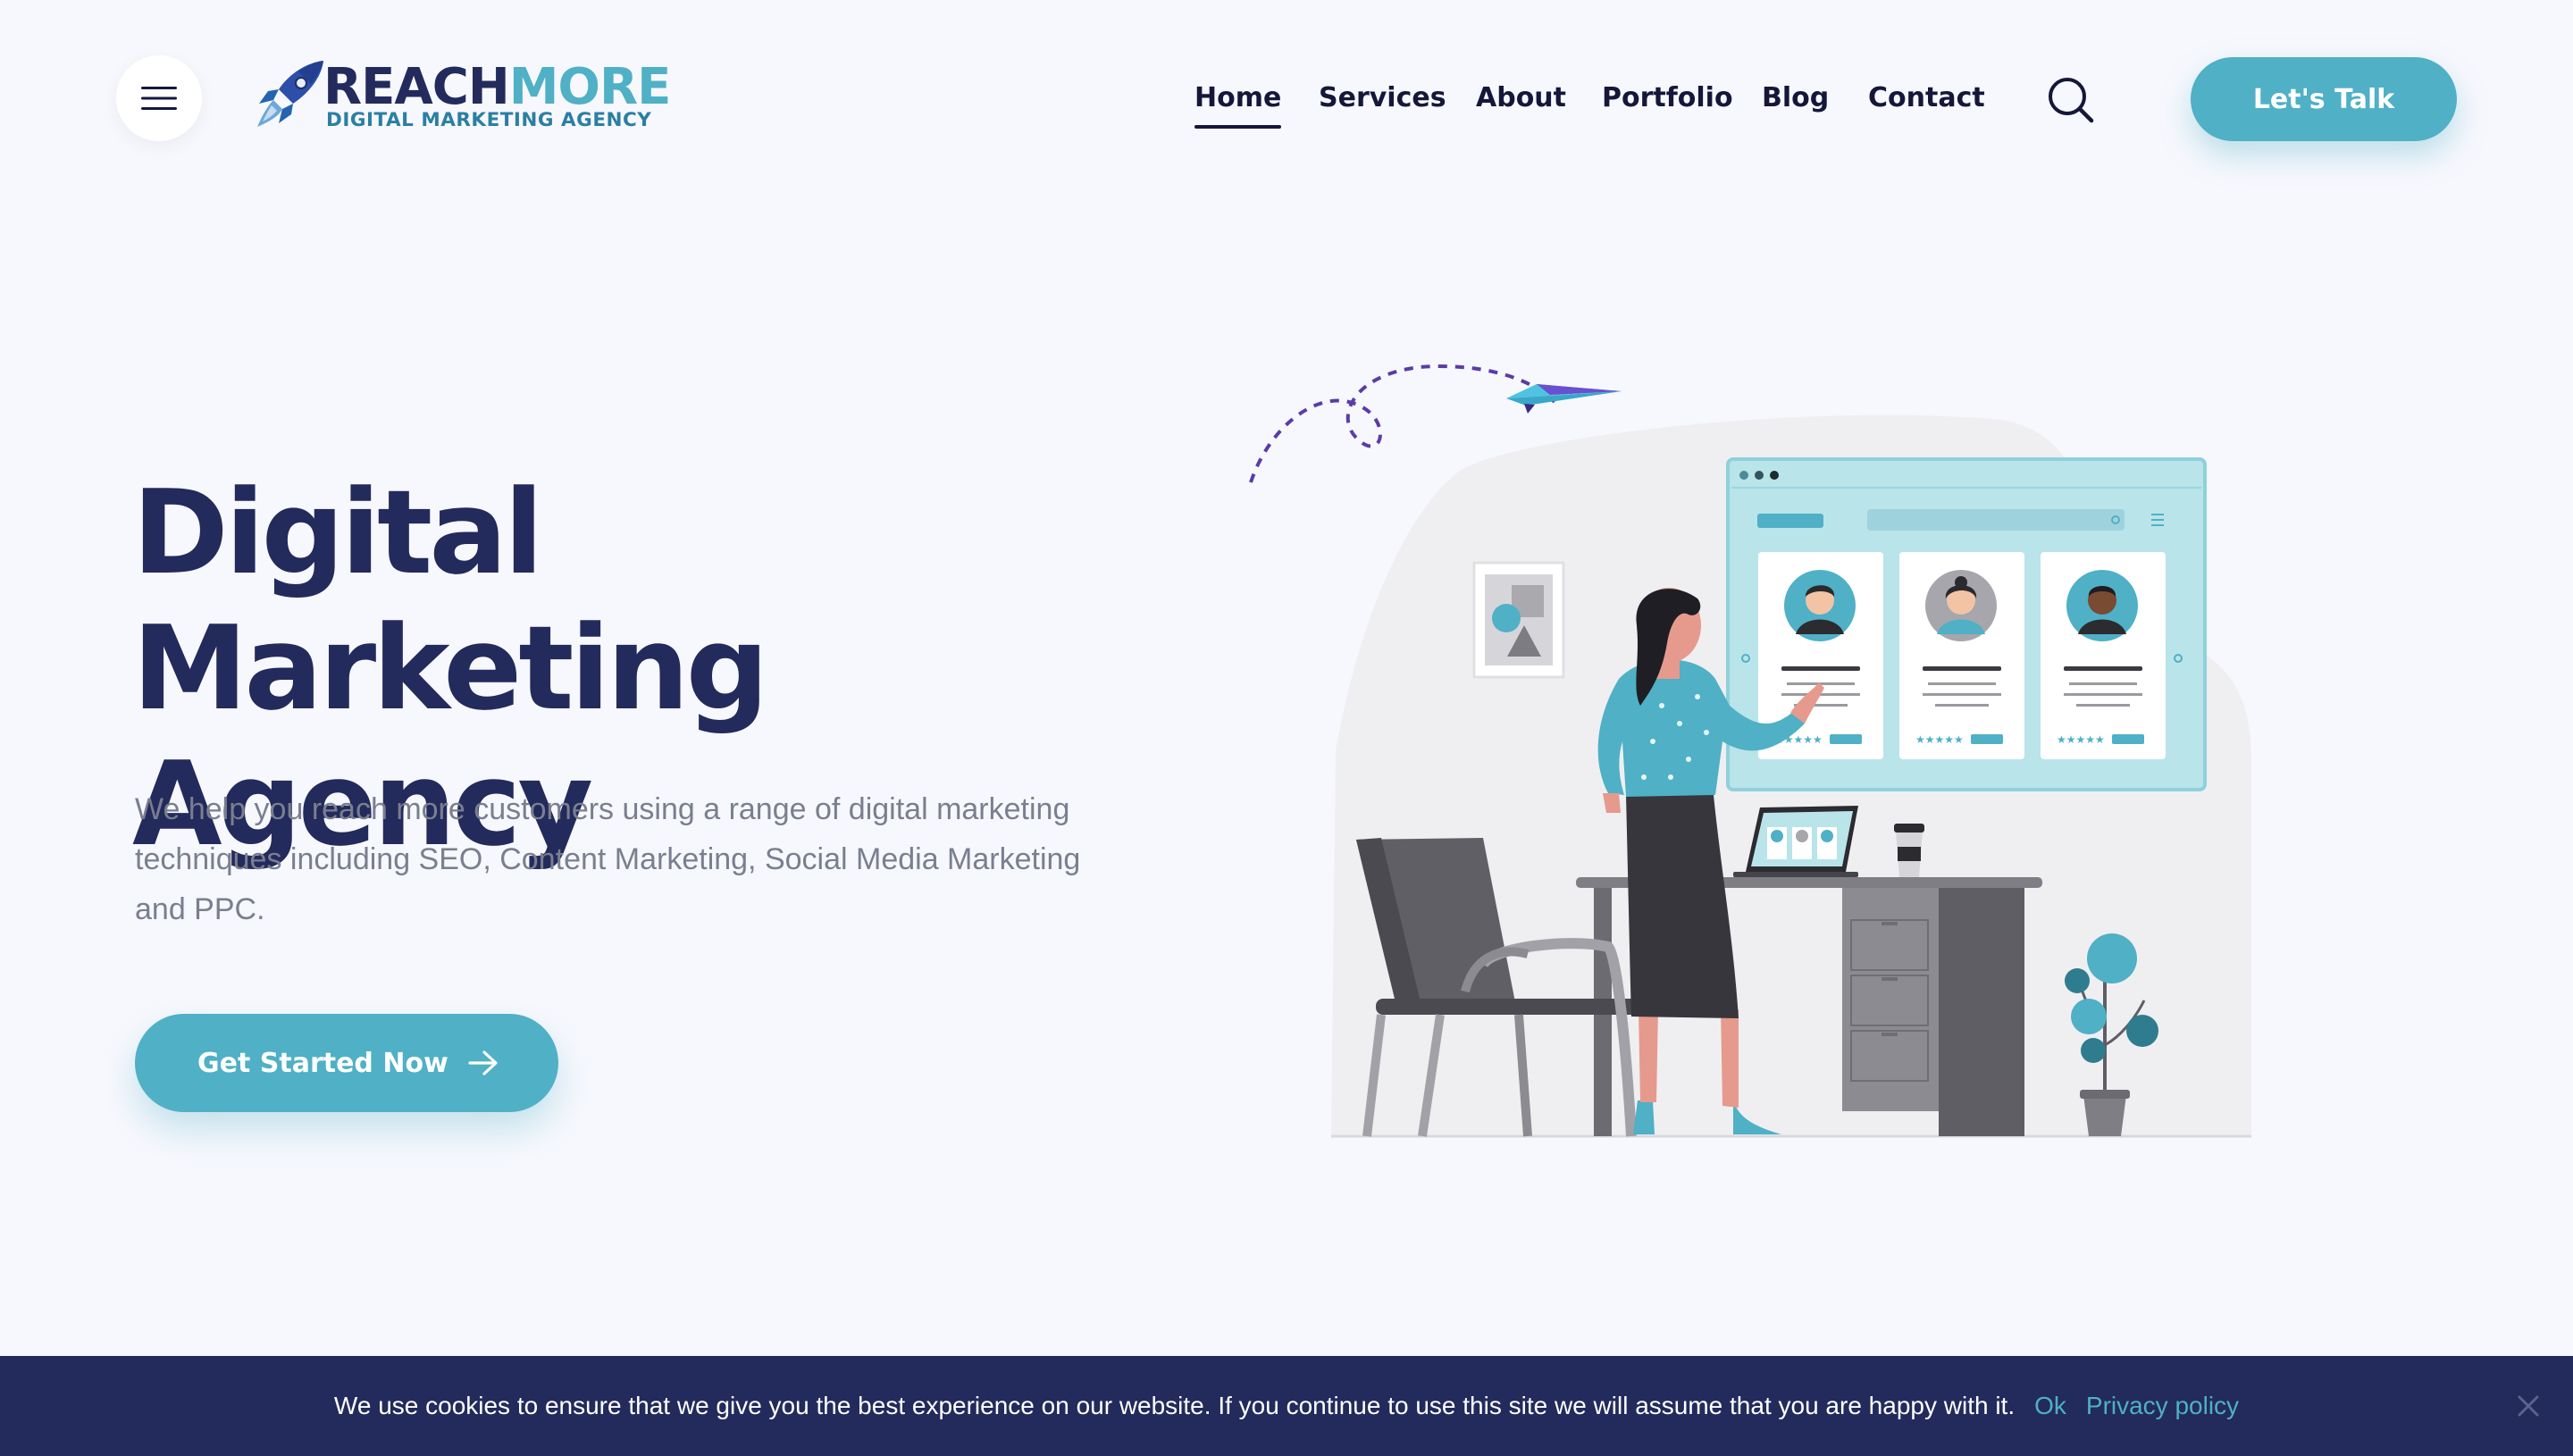 This screenshot has width=2573, height=1456. I want to click on wall-picture-frame, so click(1518, 620).